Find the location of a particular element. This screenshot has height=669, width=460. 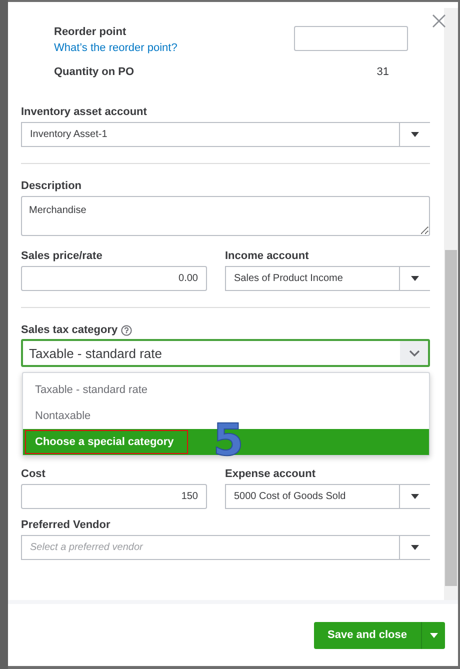

save-options-button is located at coordinates (433, 635).